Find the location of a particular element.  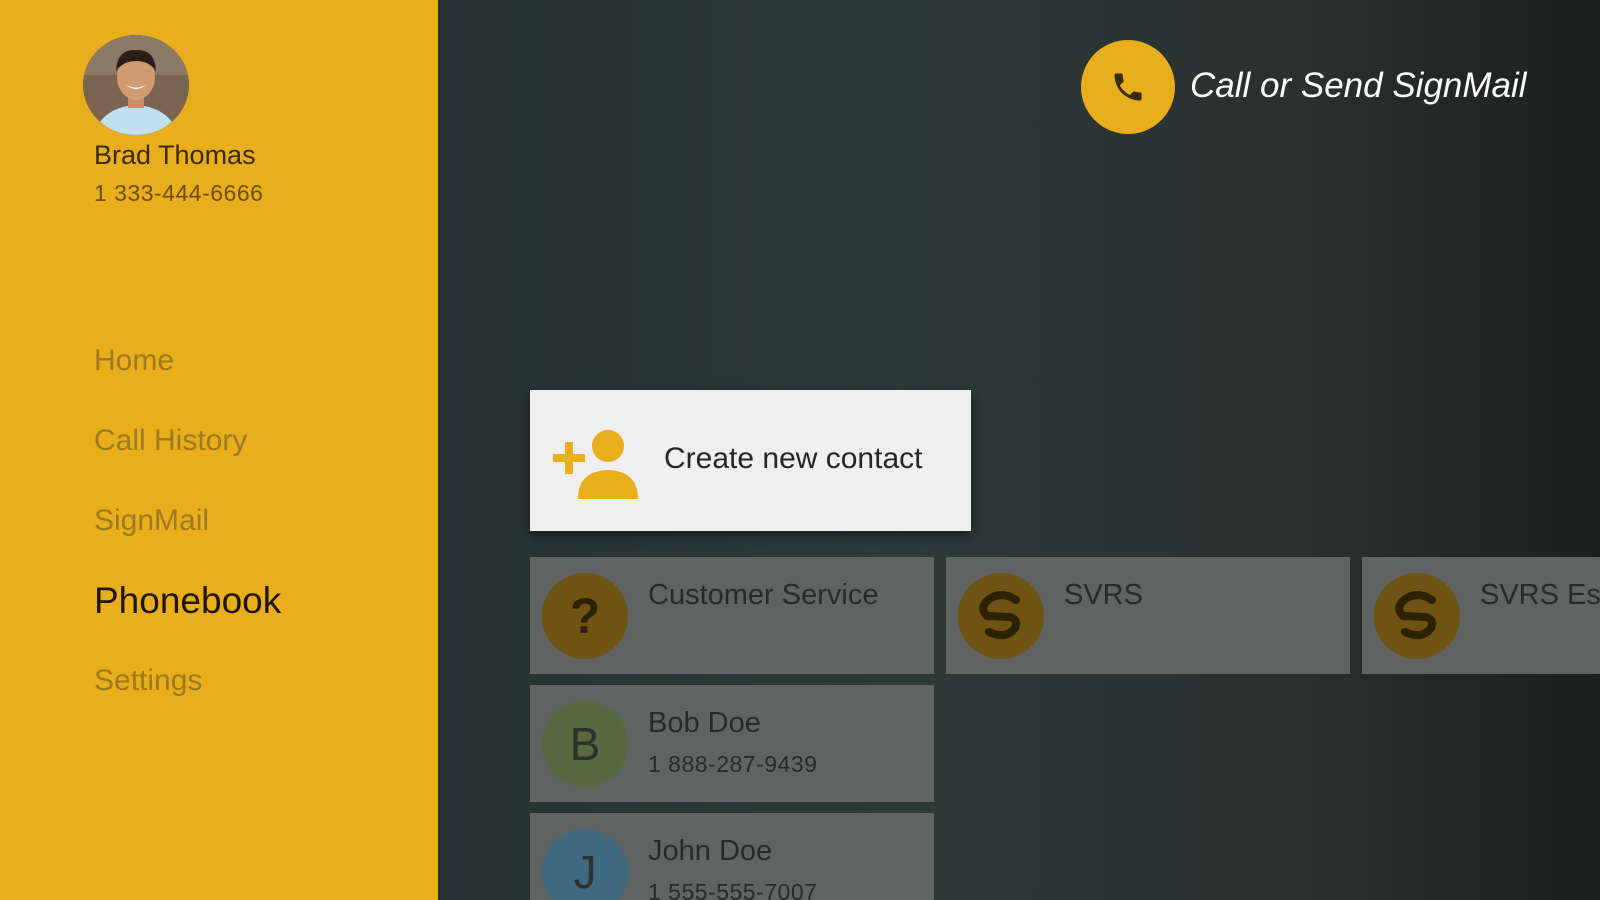

contact-avatar: B is located at coordinates (585, 744).